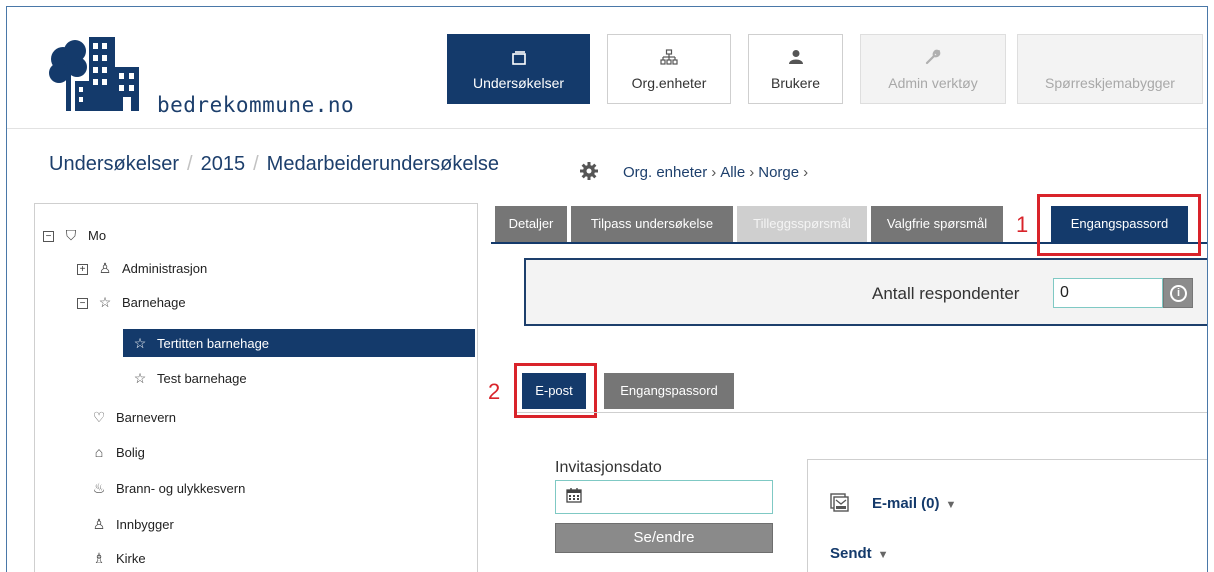 This screenshot has height=572, width=1214. I want to click on nav-button-label: Admin verktøy, so click(933, 83).